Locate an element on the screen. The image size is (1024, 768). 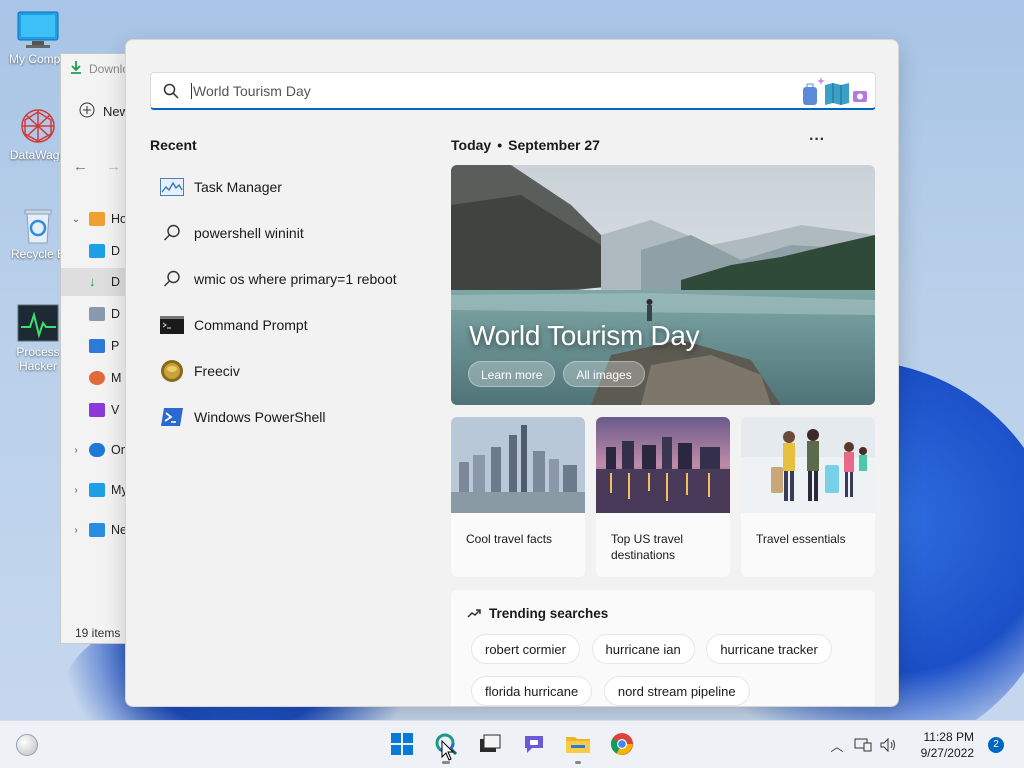
card-label: Cool travel facts is located at coordinates (509, 539).